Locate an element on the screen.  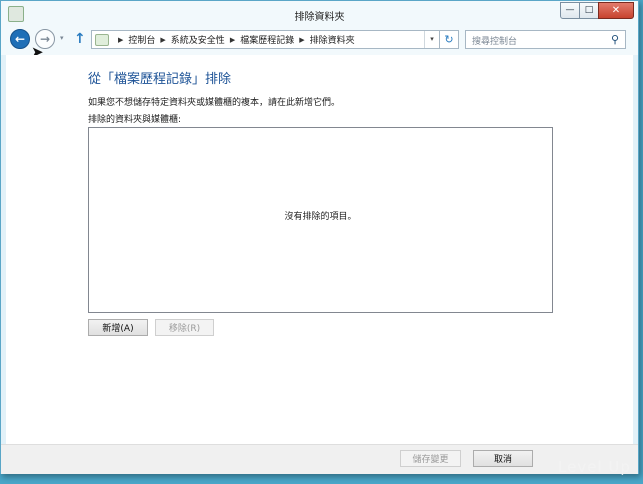
search-input: 搜尋控制台 ⚲ is located at coordinates (545, 39).